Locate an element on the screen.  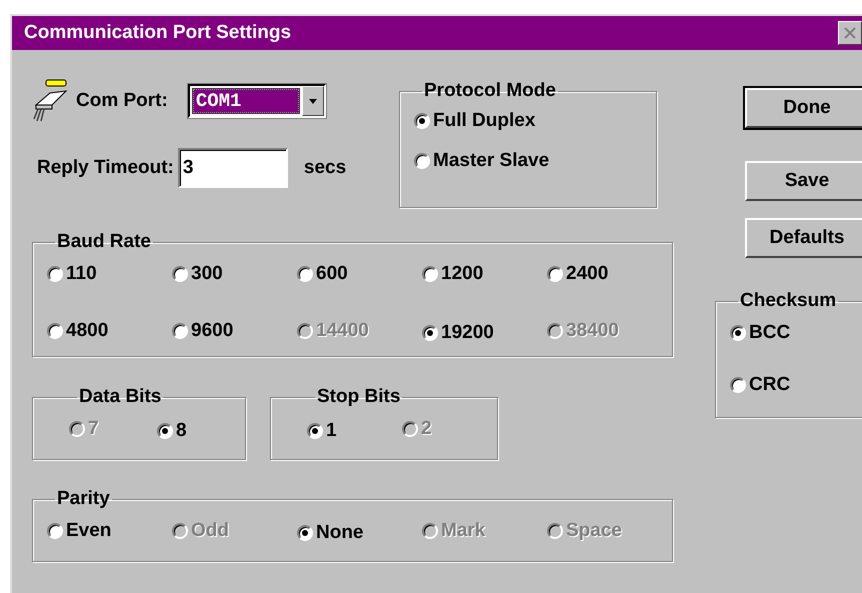
radio-label: 19200 is located at coordinates (467, 333).